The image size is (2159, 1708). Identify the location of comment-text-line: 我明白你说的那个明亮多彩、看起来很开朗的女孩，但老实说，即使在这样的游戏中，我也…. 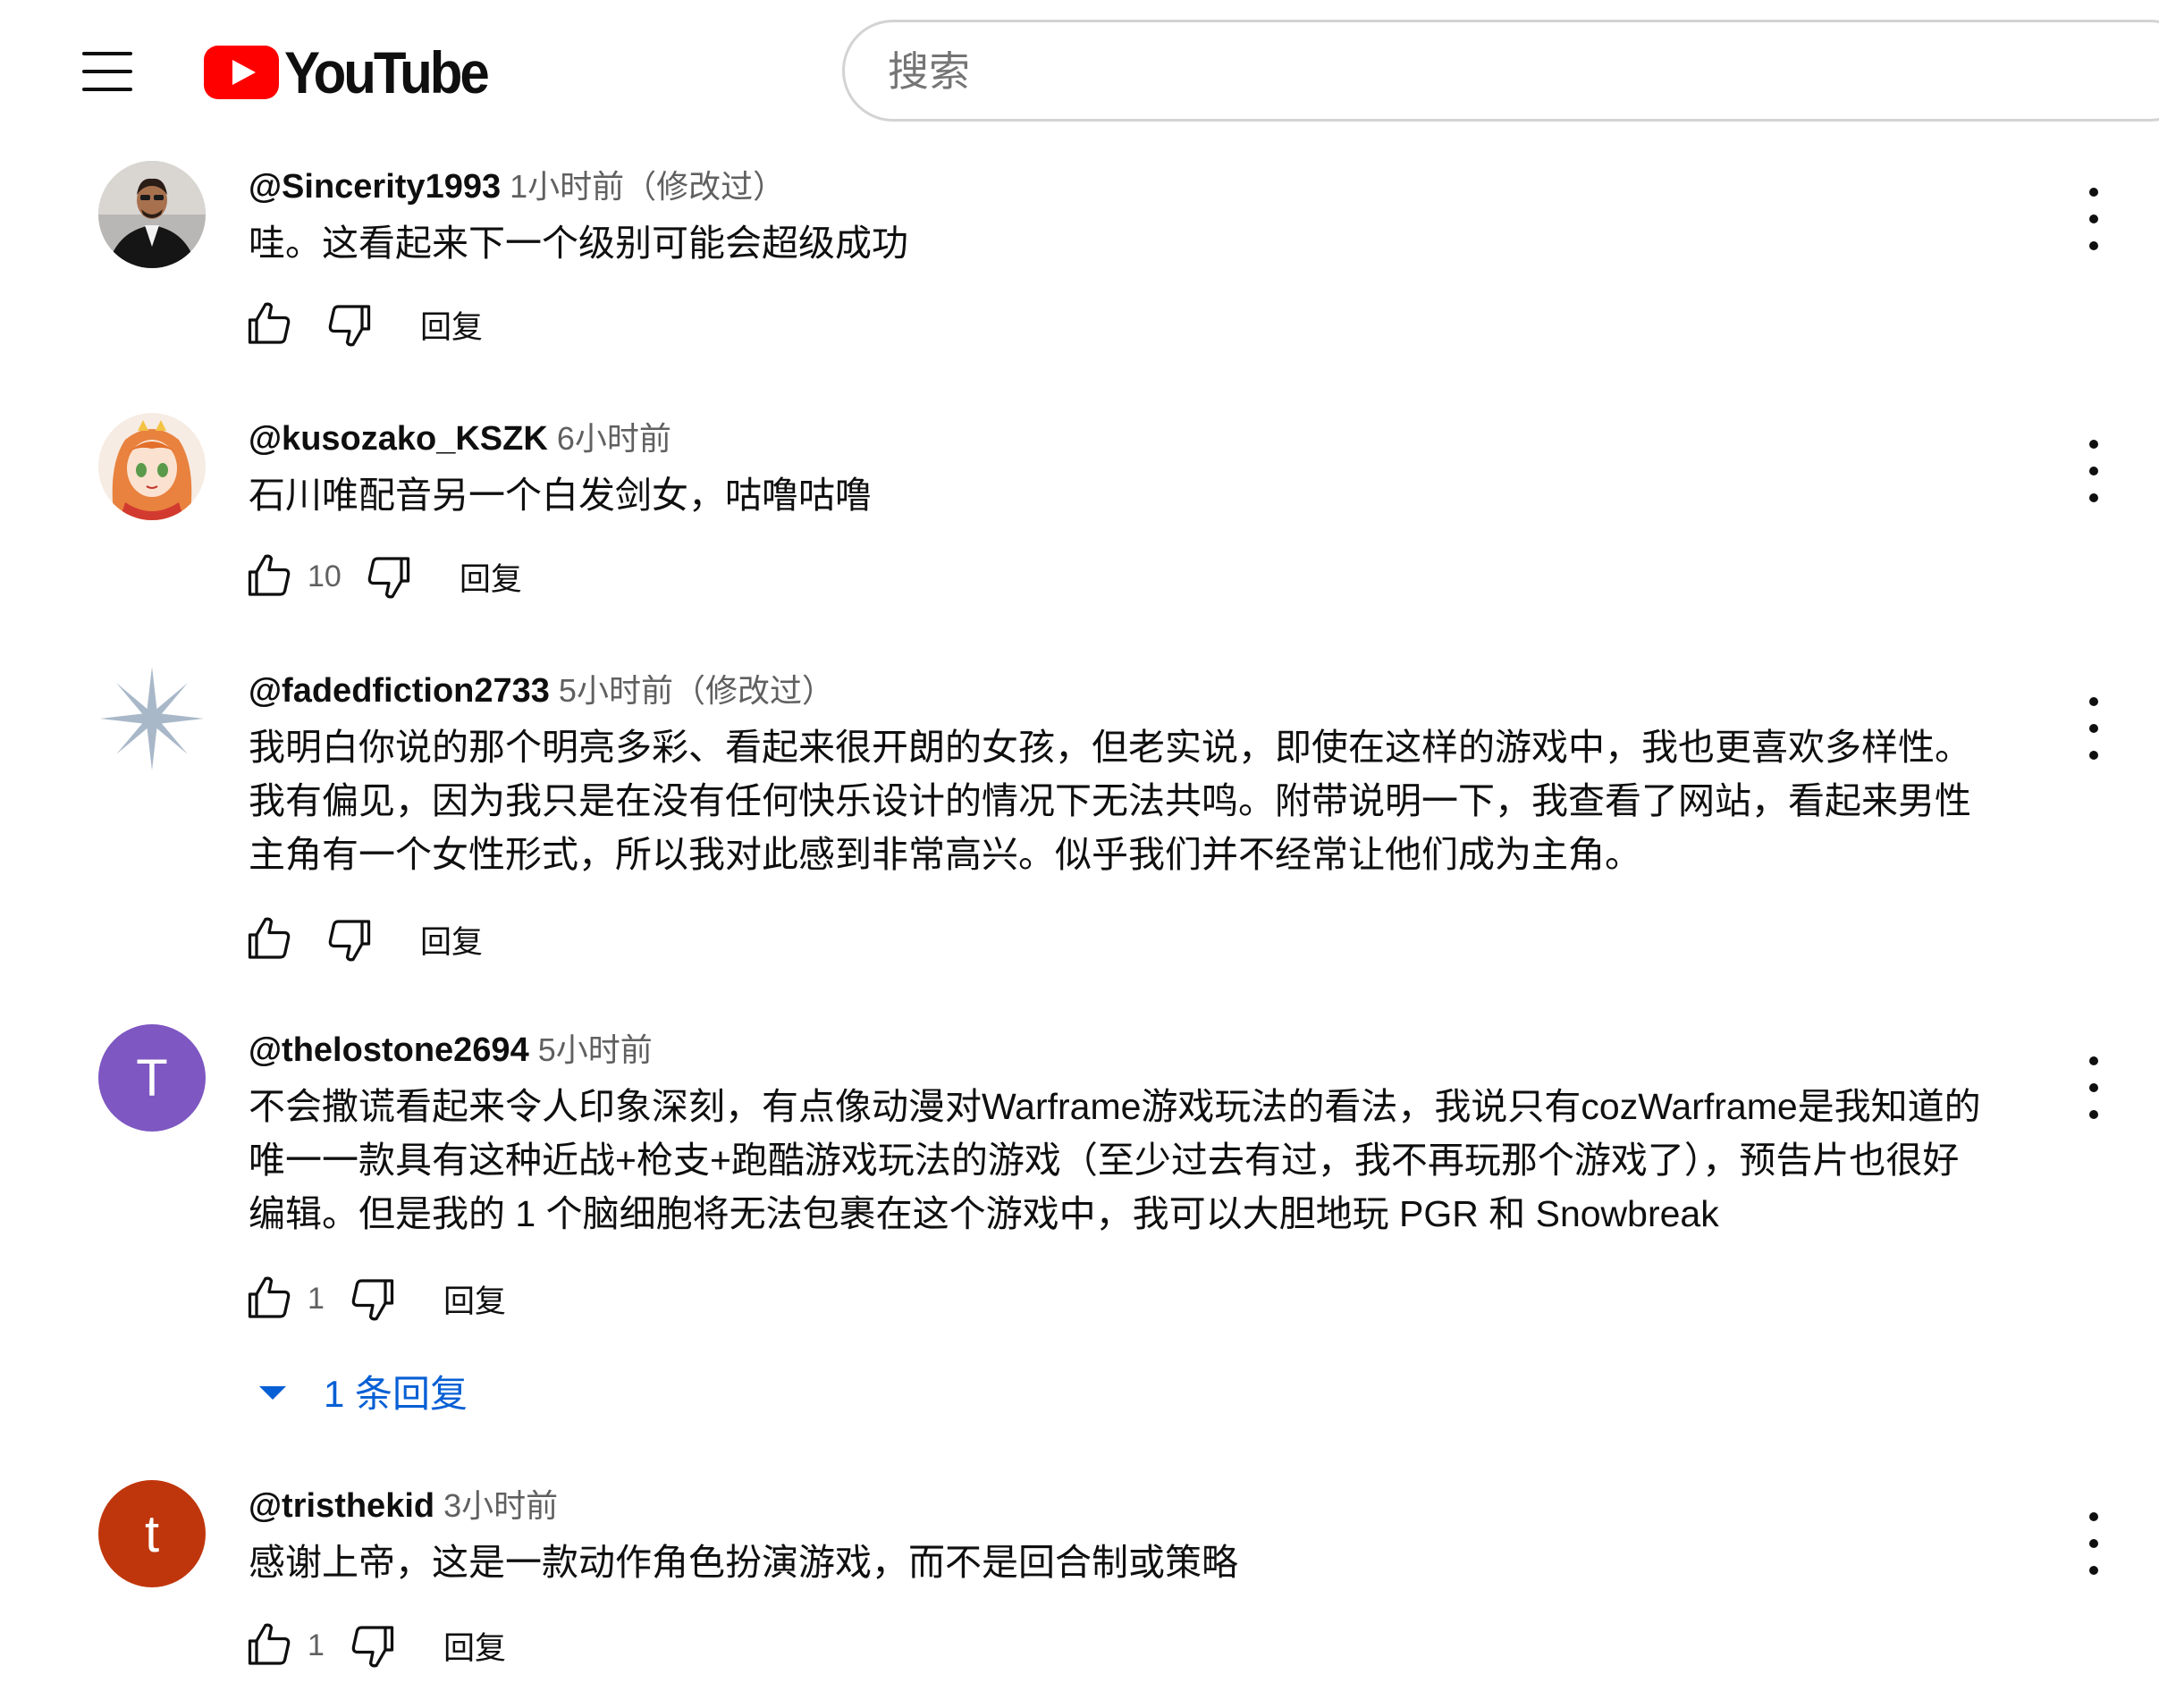
(1110, 748).